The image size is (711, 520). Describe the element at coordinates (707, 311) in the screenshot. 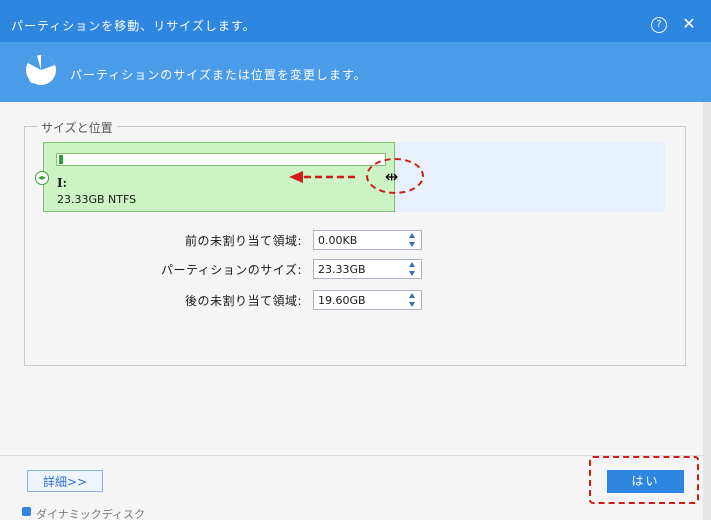

I see `window-edge` at that location.